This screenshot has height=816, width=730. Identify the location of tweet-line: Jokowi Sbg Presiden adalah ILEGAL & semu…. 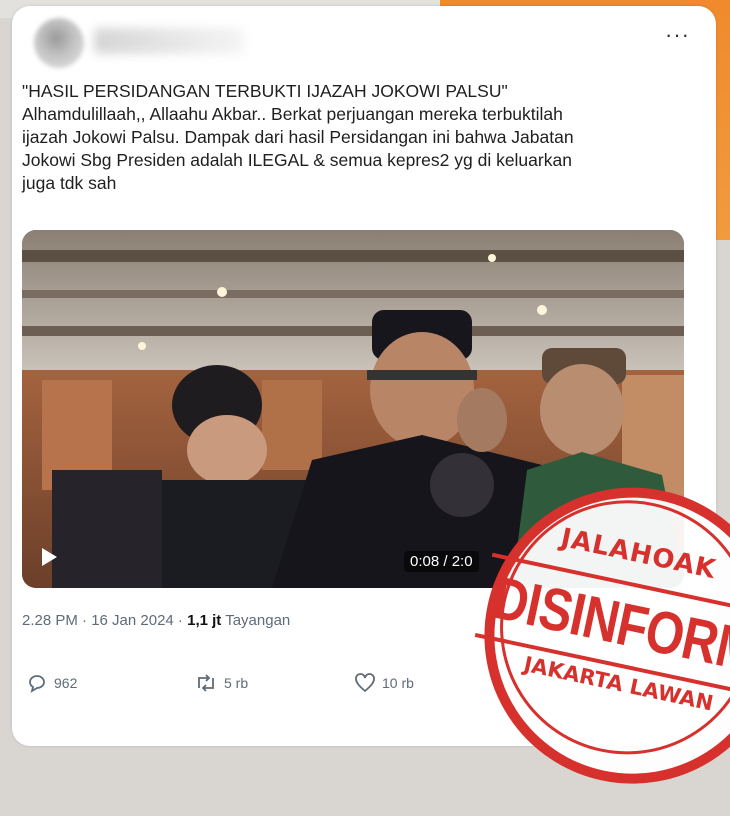
(297, 160).